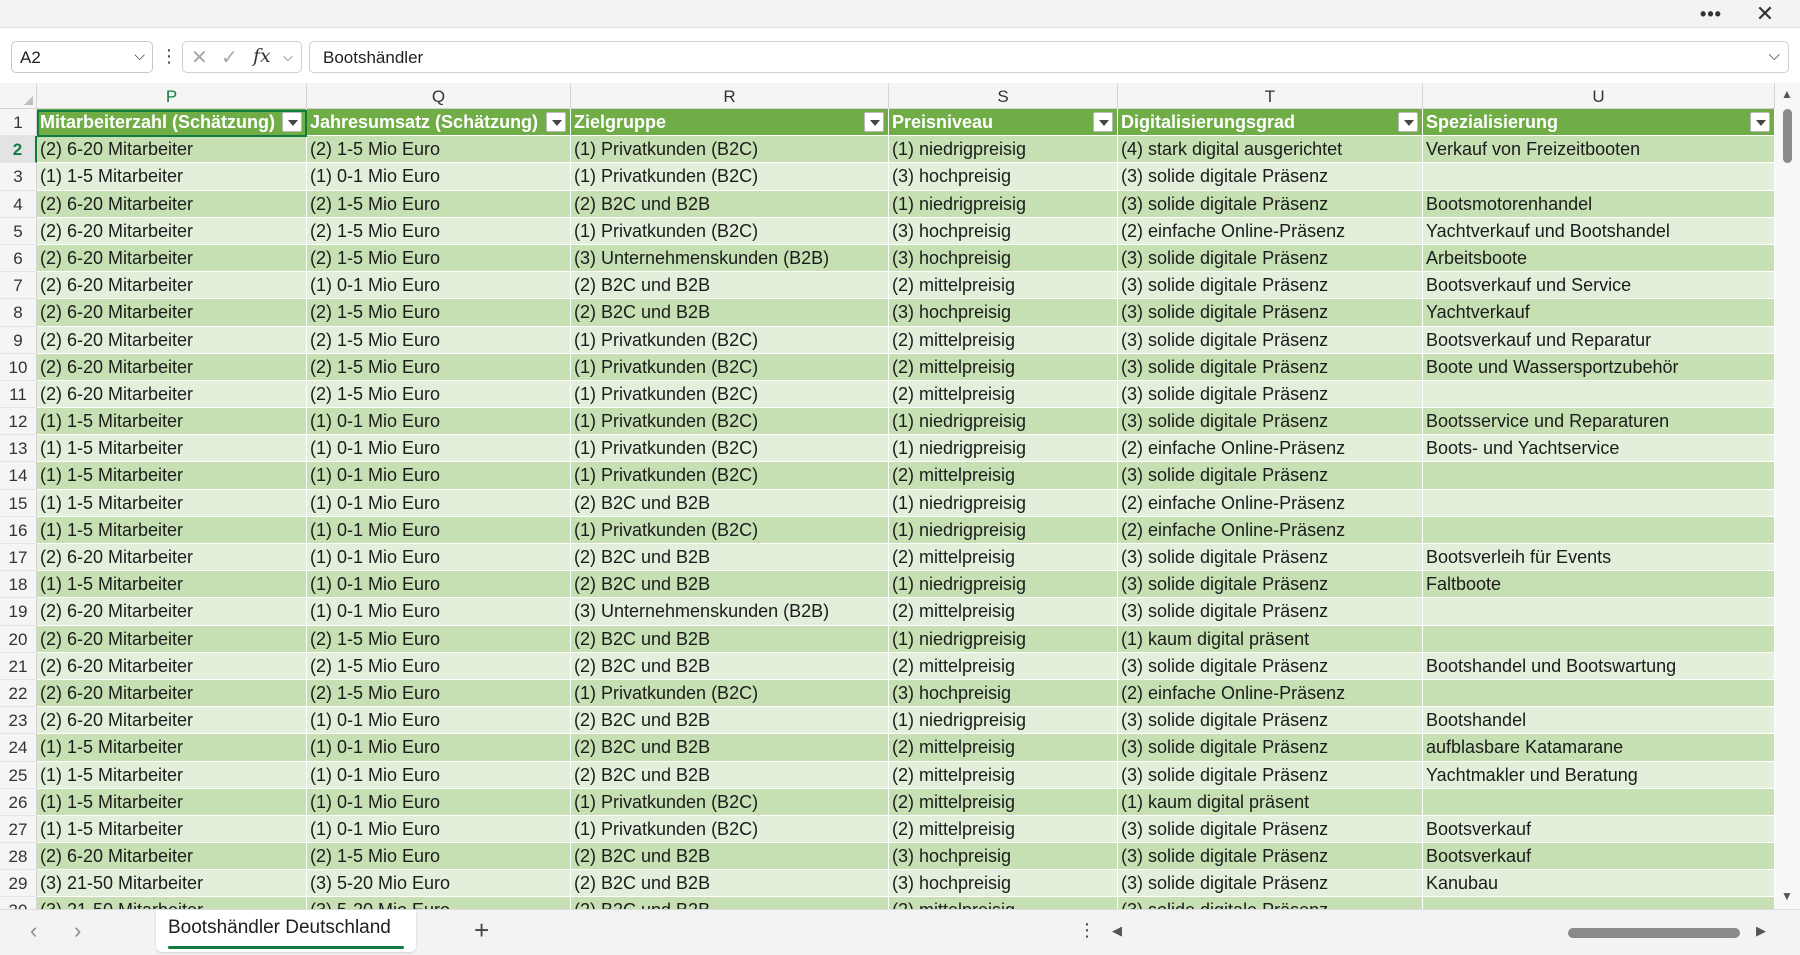 The width and height of the screenshot is (1800, 955). I want to click on select-all-button, so click(18, 96).